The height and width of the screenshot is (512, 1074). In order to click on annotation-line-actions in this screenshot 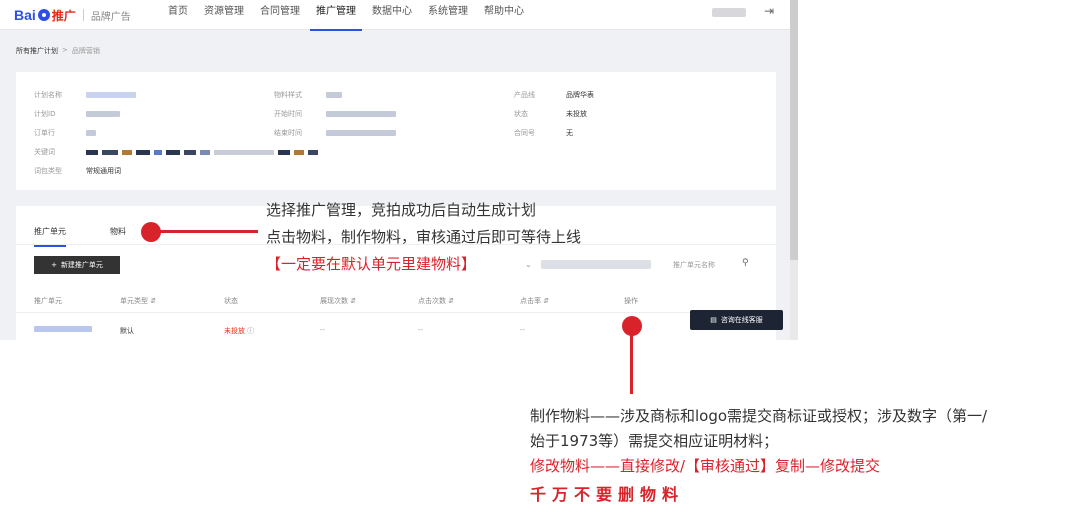, I will do `click(631, 363)`.